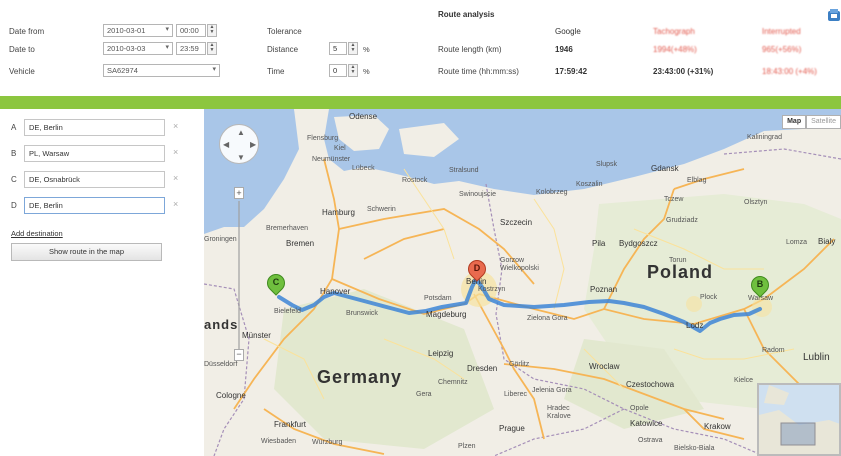 The height and width of the screenshot is (456, 841). What do you see at coordinates (253, 144) in the screenshot?
I see `pan-right-icon: ▶` at bounding box center [253, 144].